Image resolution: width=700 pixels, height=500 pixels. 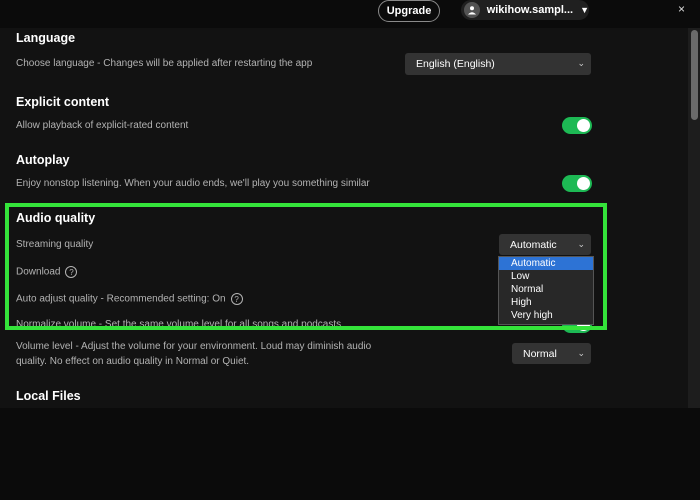 What do you see at coordinates (48, 396) in the screenshot?
I see `local-files-title: Local Files` at bounding box center [48, 396].